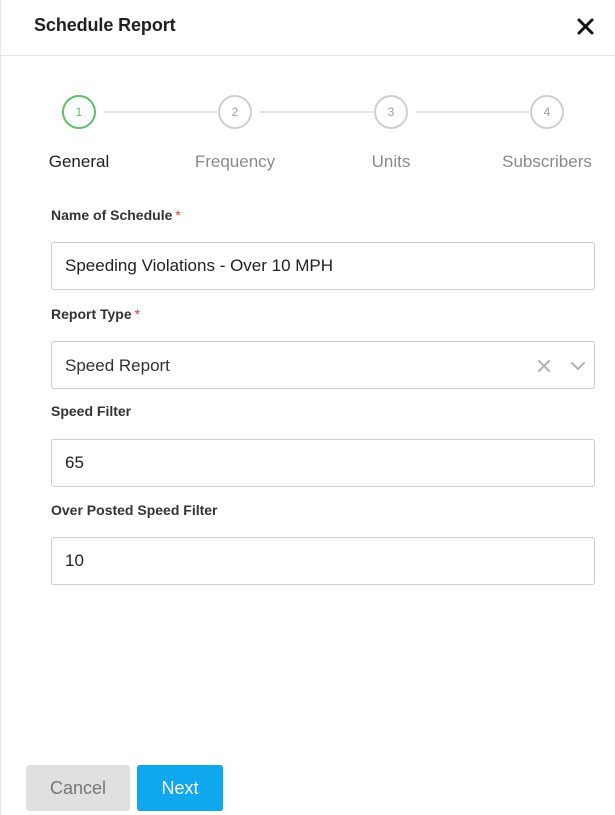 The width and height of the screenshot is (615, 815). What do you see at coordinates (323, 463) in the screenshot?
I see `speed-filter-input` at bounding box center [323, 463].